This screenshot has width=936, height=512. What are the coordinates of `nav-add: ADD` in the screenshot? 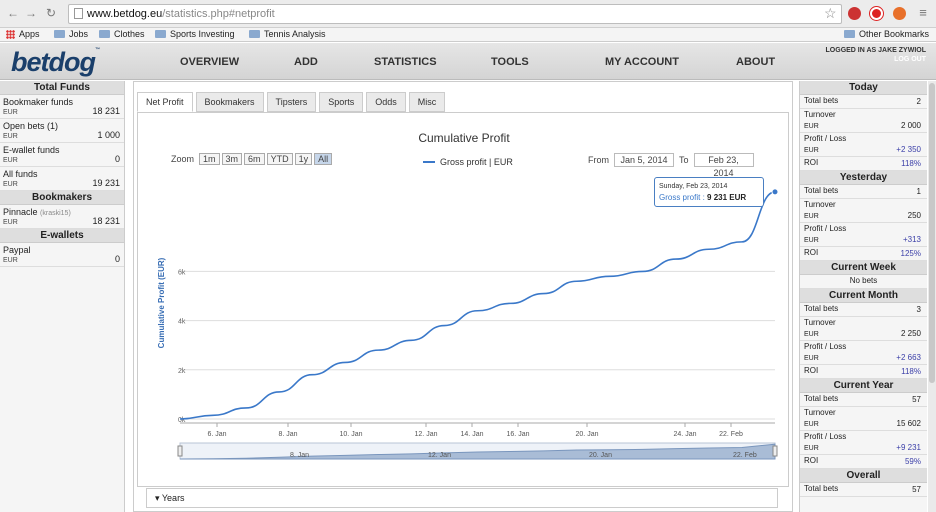 It's located at (306, 62).